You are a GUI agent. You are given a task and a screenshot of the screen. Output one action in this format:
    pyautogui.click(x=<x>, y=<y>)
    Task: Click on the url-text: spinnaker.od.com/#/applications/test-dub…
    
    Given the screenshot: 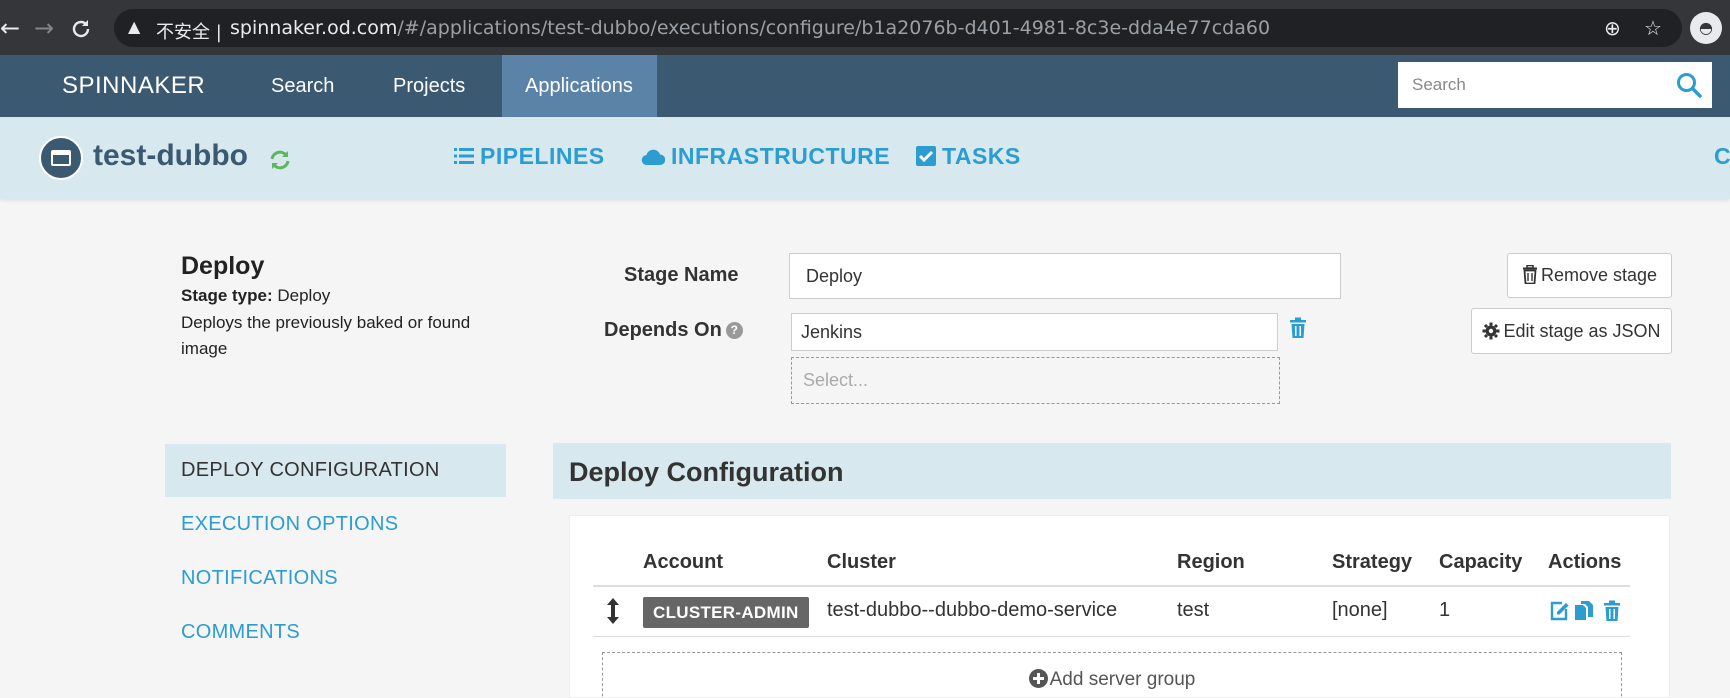 What is the action you would take?
    pyautogui.click(x=750, y=28)
    